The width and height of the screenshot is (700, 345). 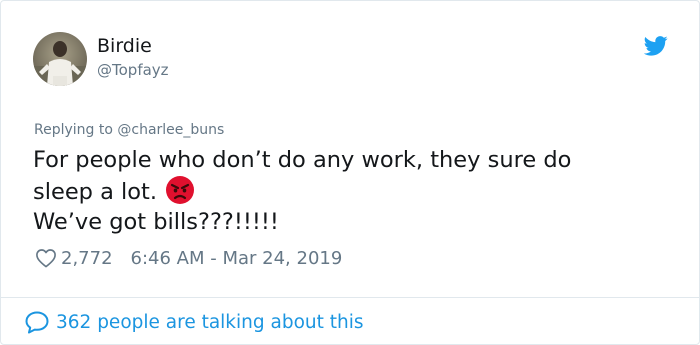 I want to click on tweet-meta: 2,772 6:46 AM - Mar 24, 2019, so click(x=188, y=258).